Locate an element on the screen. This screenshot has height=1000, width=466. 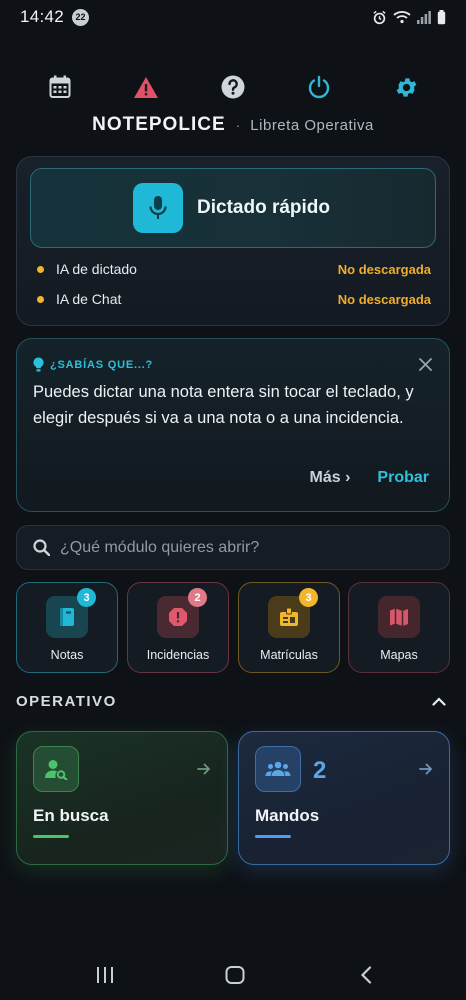
alarm-icon is located at coordinates (379, 17).